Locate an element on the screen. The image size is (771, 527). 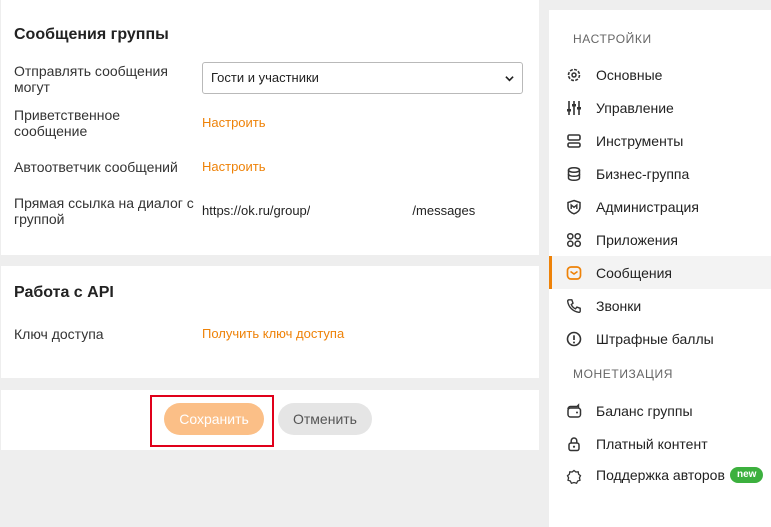
redacted-group-id is located at coordinates (361, 211).